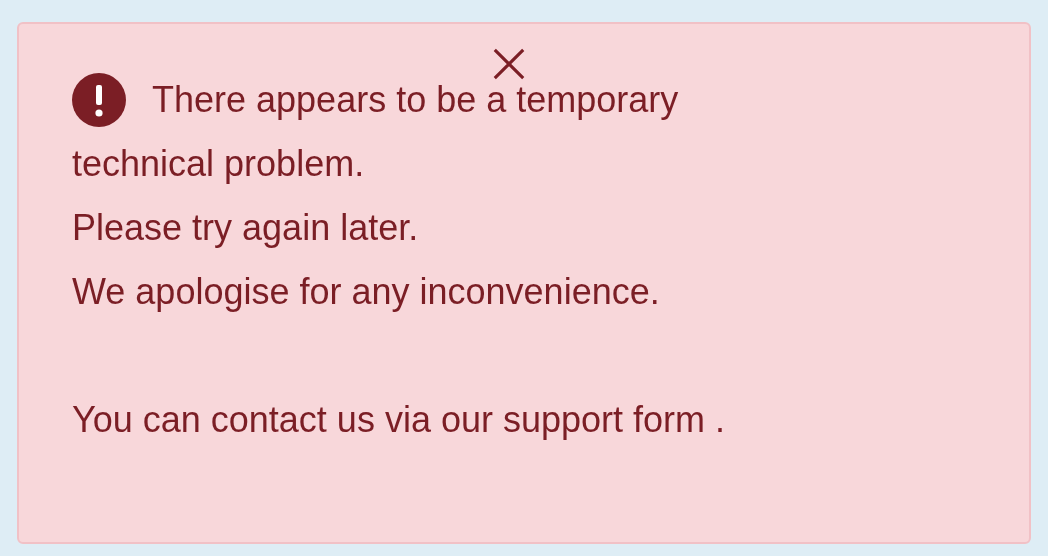 The height and width of the screenshot is (556, 1048). What do you see at coordinates (399, 420) in the screenshot?
I see `contact-text: You can contact us via our support form .` at bounding box center [399, 420].